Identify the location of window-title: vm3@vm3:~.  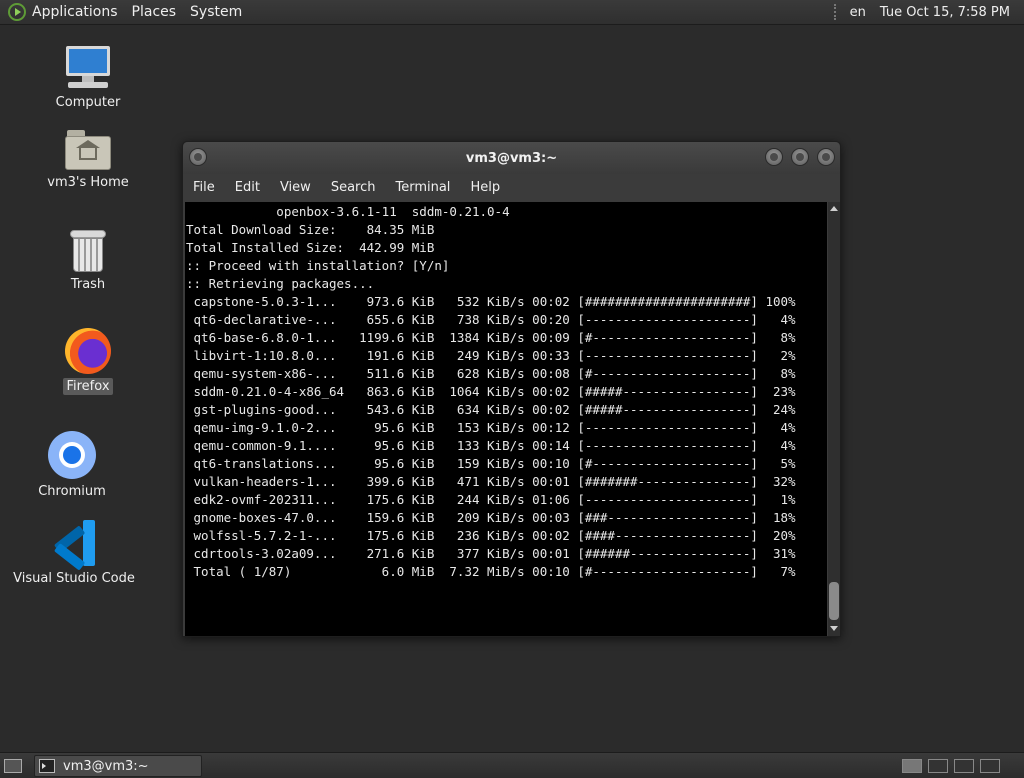
(511, 158).